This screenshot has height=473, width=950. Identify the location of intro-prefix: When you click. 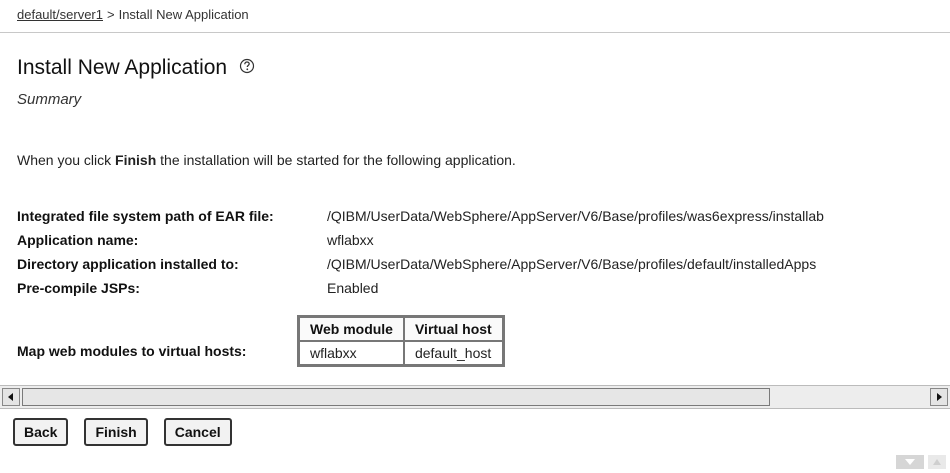
(66, 160).